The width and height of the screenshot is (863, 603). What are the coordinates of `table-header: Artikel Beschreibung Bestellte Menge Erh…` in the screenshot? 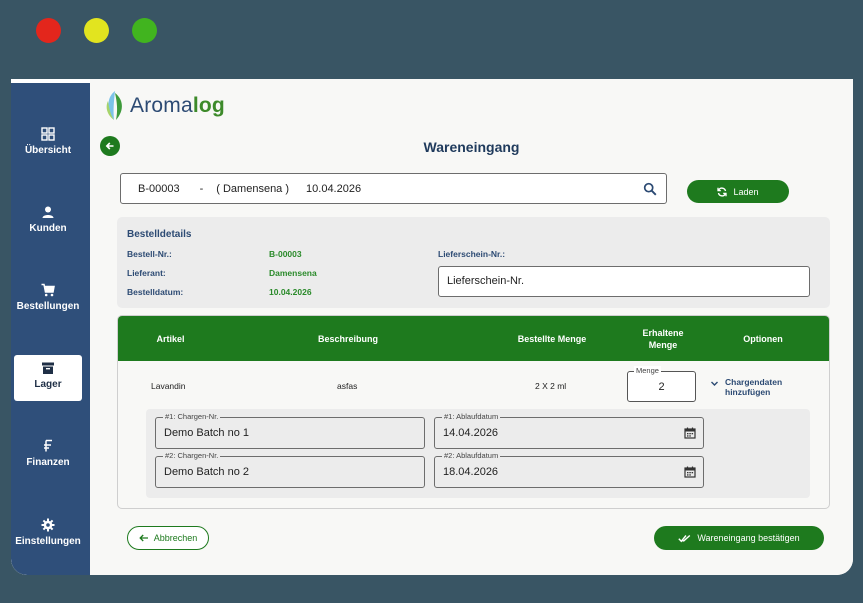 It's located at (473, 338).